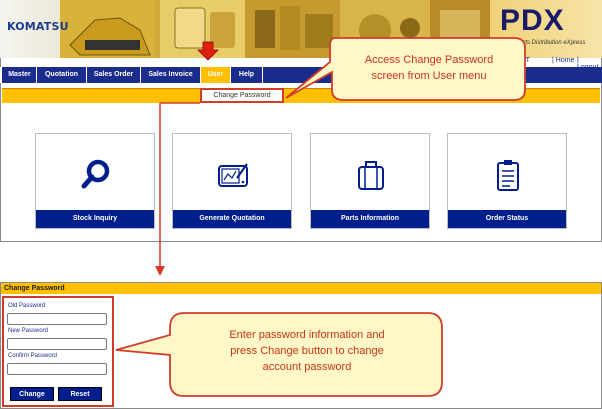 The width and height of the screenshot is (602, 409). Describe the element at coordinates (429, 60) in the screenshot. I see `callout-top-line1: Access Change Password` at that location.